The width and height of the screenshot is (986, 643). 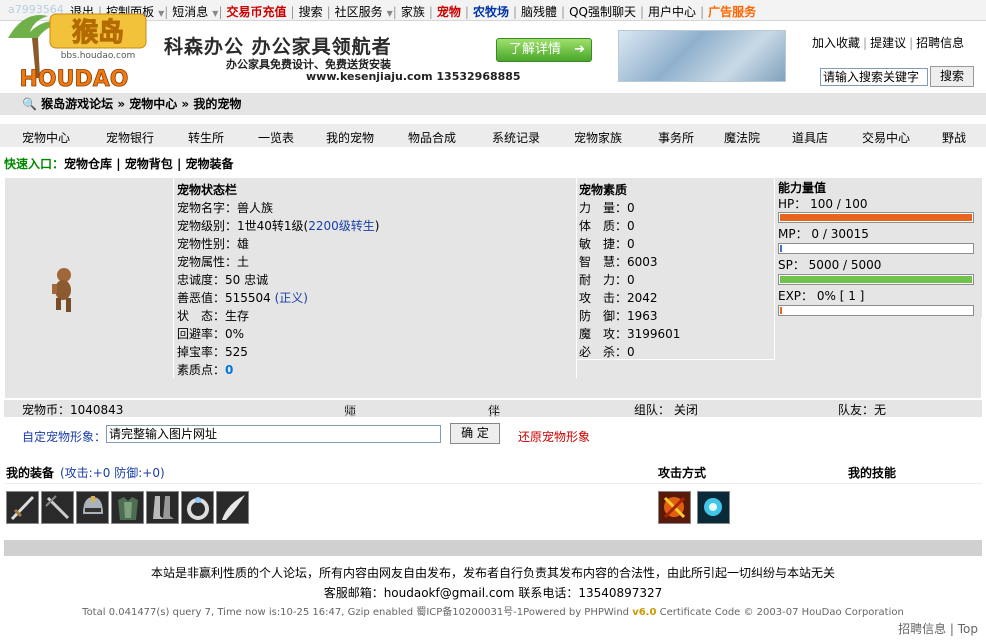 I want to click on quick-entry-label: 快速入口：, so click(x=34, y=164).